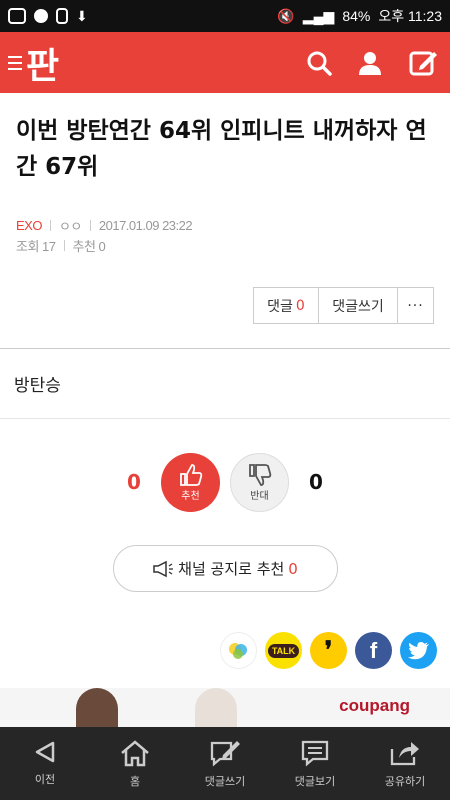 This screenshot has height=800, width=450. Describe the element at coordinates (82, 15) in the screenshot. I see `download-icon: ⬇` at that location.